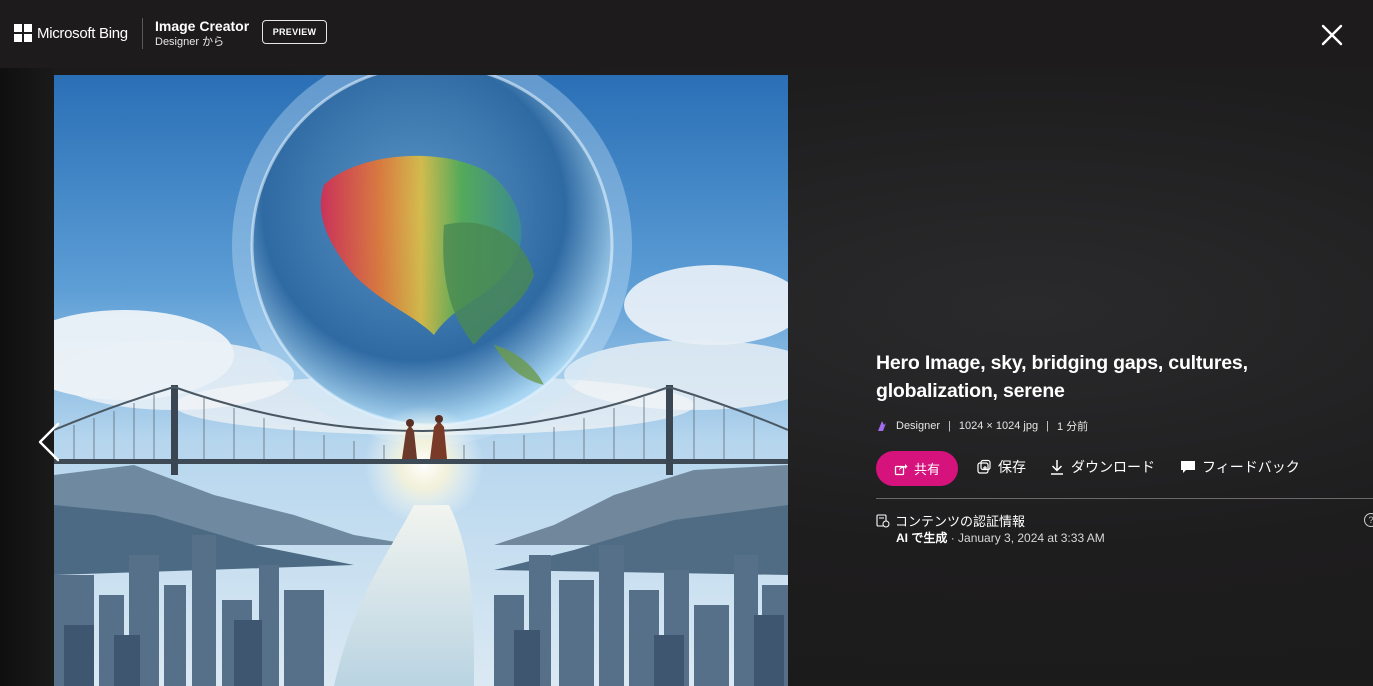 The image size is (1373, 686). I want to click on chevron-left-icon, so click(49, 442).